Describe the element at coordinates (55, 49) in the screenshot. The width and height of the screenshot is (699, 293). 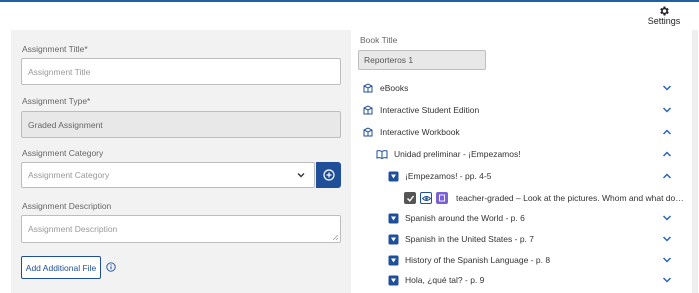
I see `assignment-title-label: Assignment Title*` at that location.